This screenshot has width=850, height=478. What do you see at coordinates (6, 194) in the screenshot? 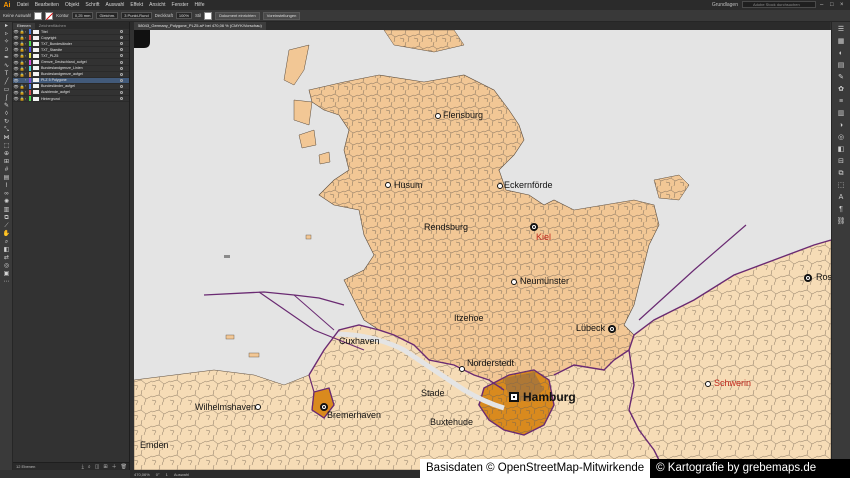
I see `blend-tool-icon: ∞` at bounding box center [6, 194].